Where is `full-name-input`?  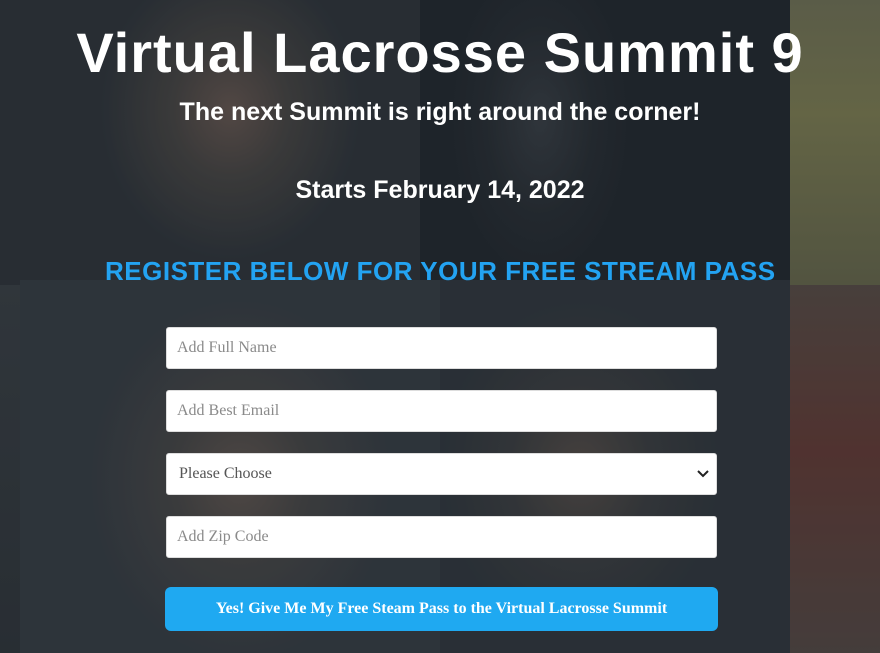
full-name-input is located at coordinates (441, 348).